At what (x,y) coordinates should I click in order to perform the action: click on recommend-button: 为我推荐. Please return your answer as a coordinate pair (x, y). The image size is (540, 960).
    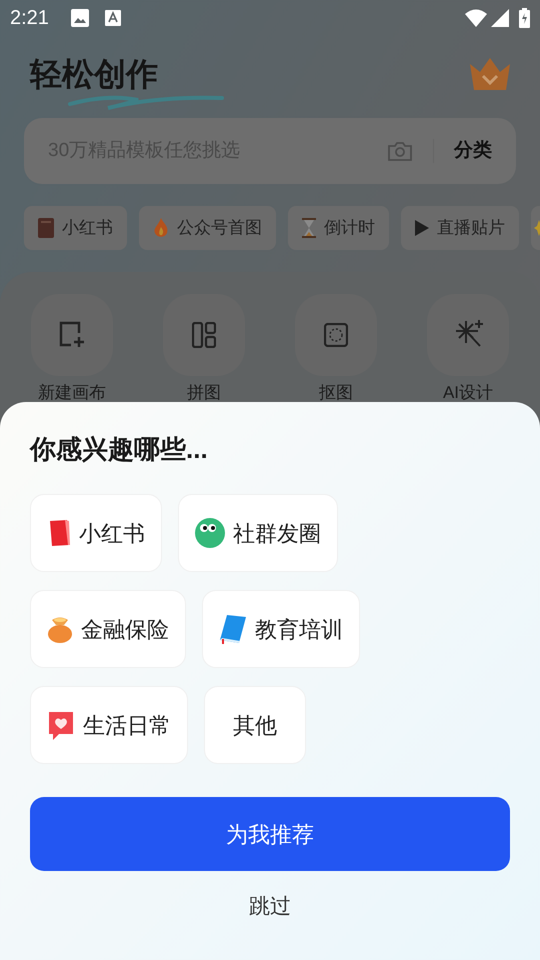
    Looking at the image, I should click on (270, 834).